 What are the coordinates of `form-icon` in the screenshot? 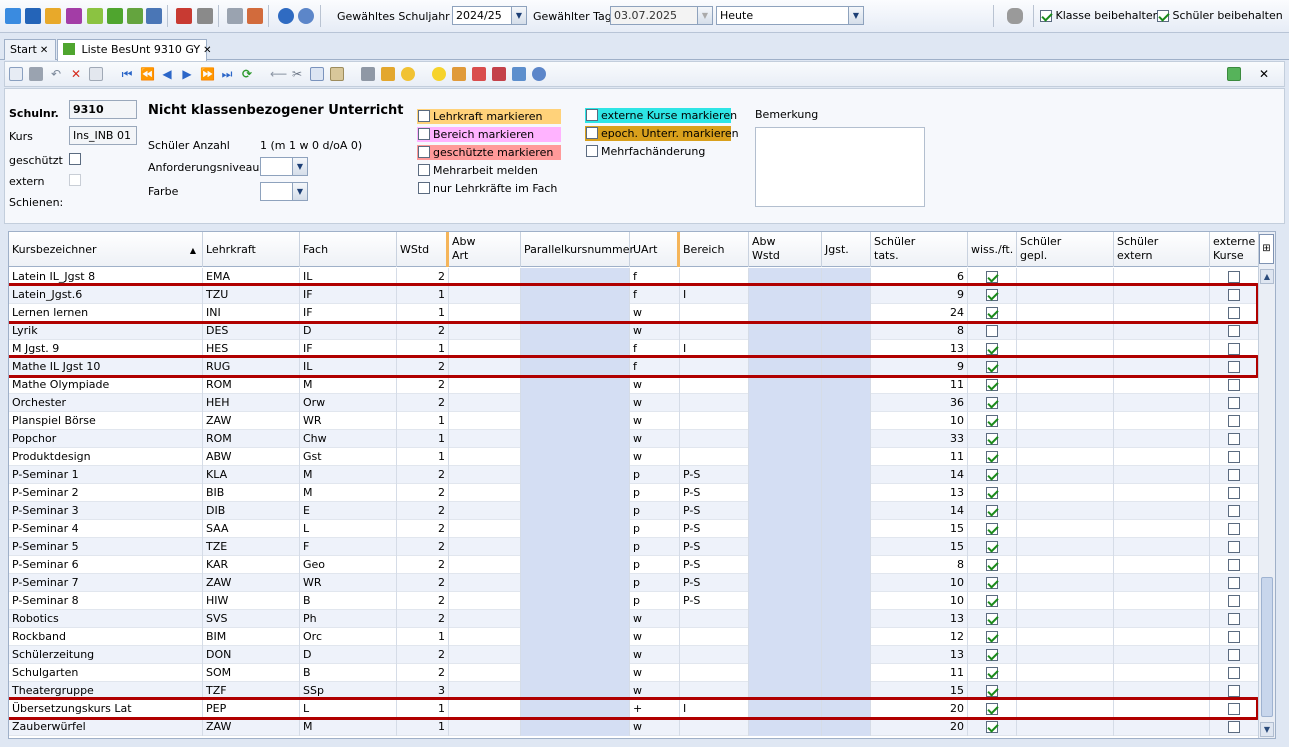 It's located at (96, 74).